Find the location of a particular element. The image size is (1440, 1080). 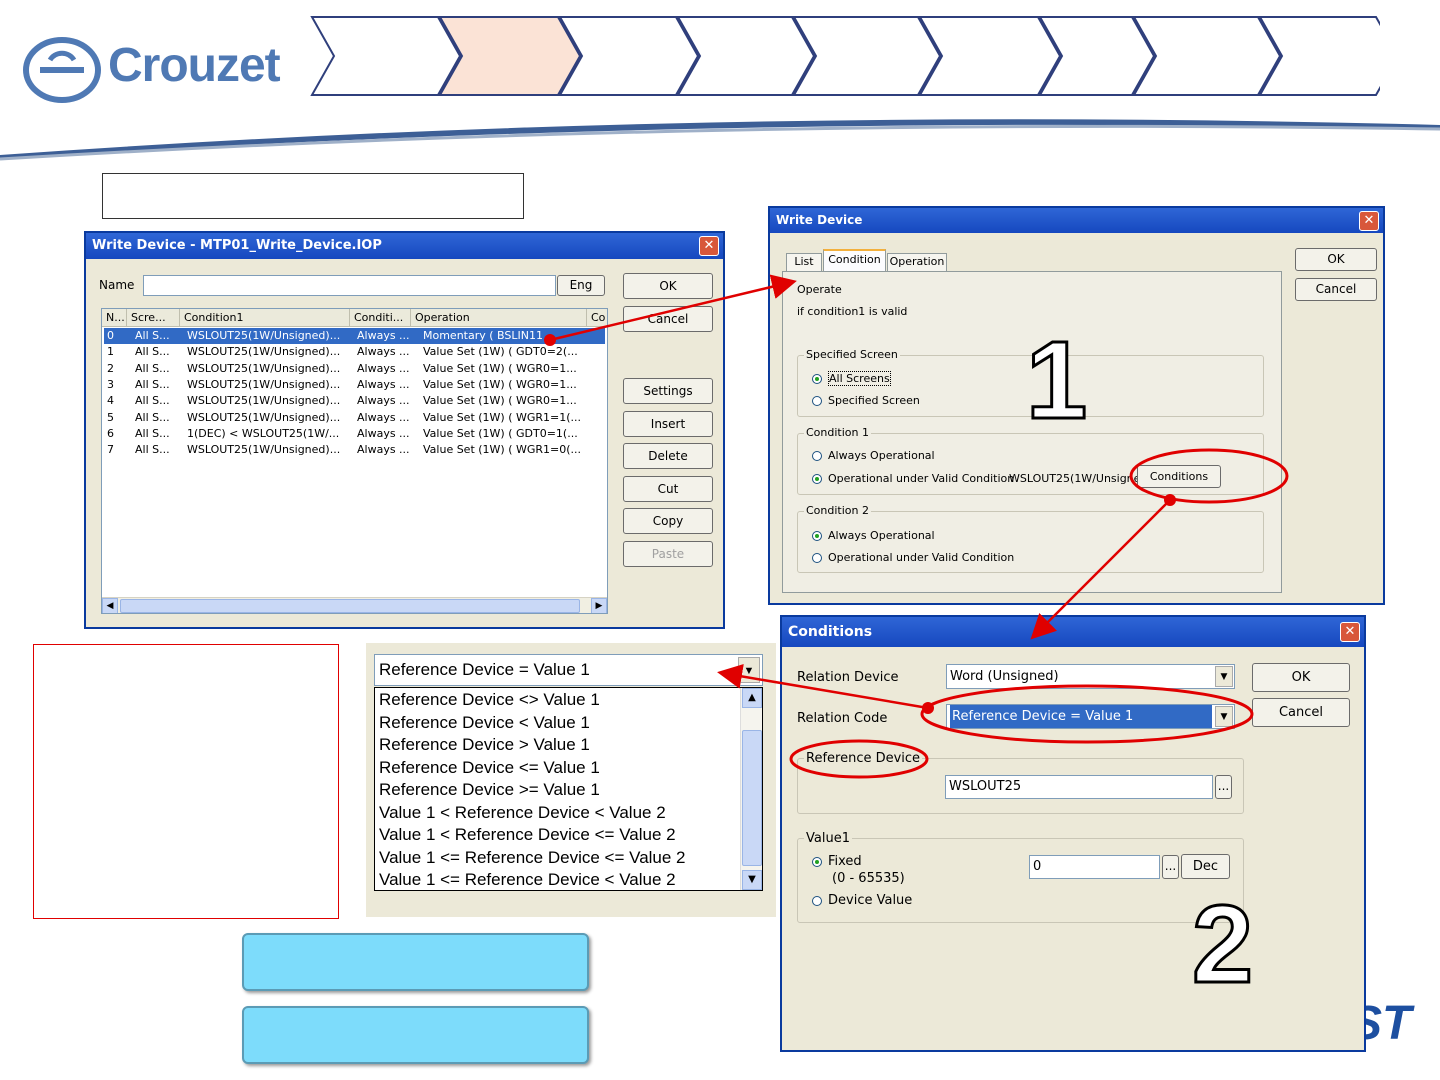

scroll-down-icon: ▼ is located at coordinates (752, 880).